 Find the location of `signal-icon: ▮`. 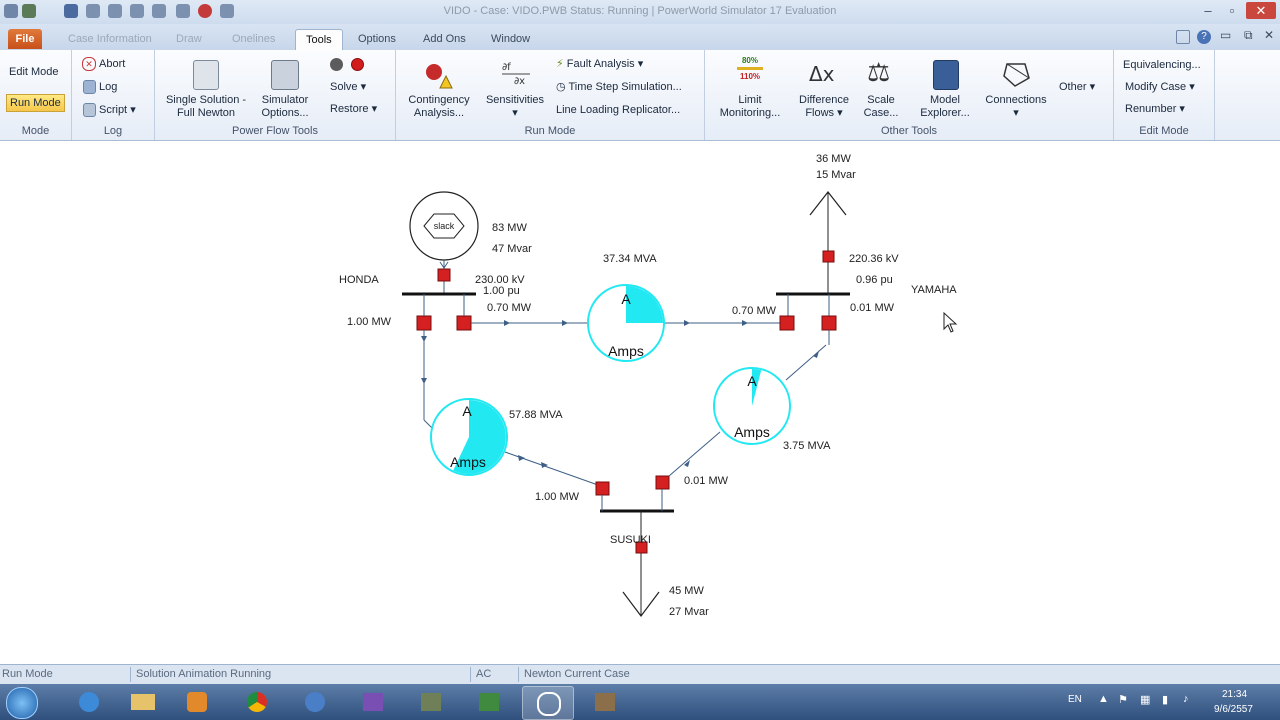

signal-icon: ▮ is located at coordinates (1165, 699).